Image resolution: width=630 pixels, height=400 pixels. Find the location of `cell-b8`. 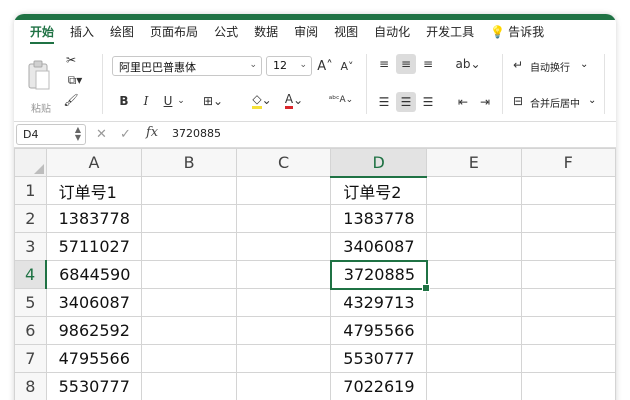

cell-b8 is located at coordinates (189, 386).